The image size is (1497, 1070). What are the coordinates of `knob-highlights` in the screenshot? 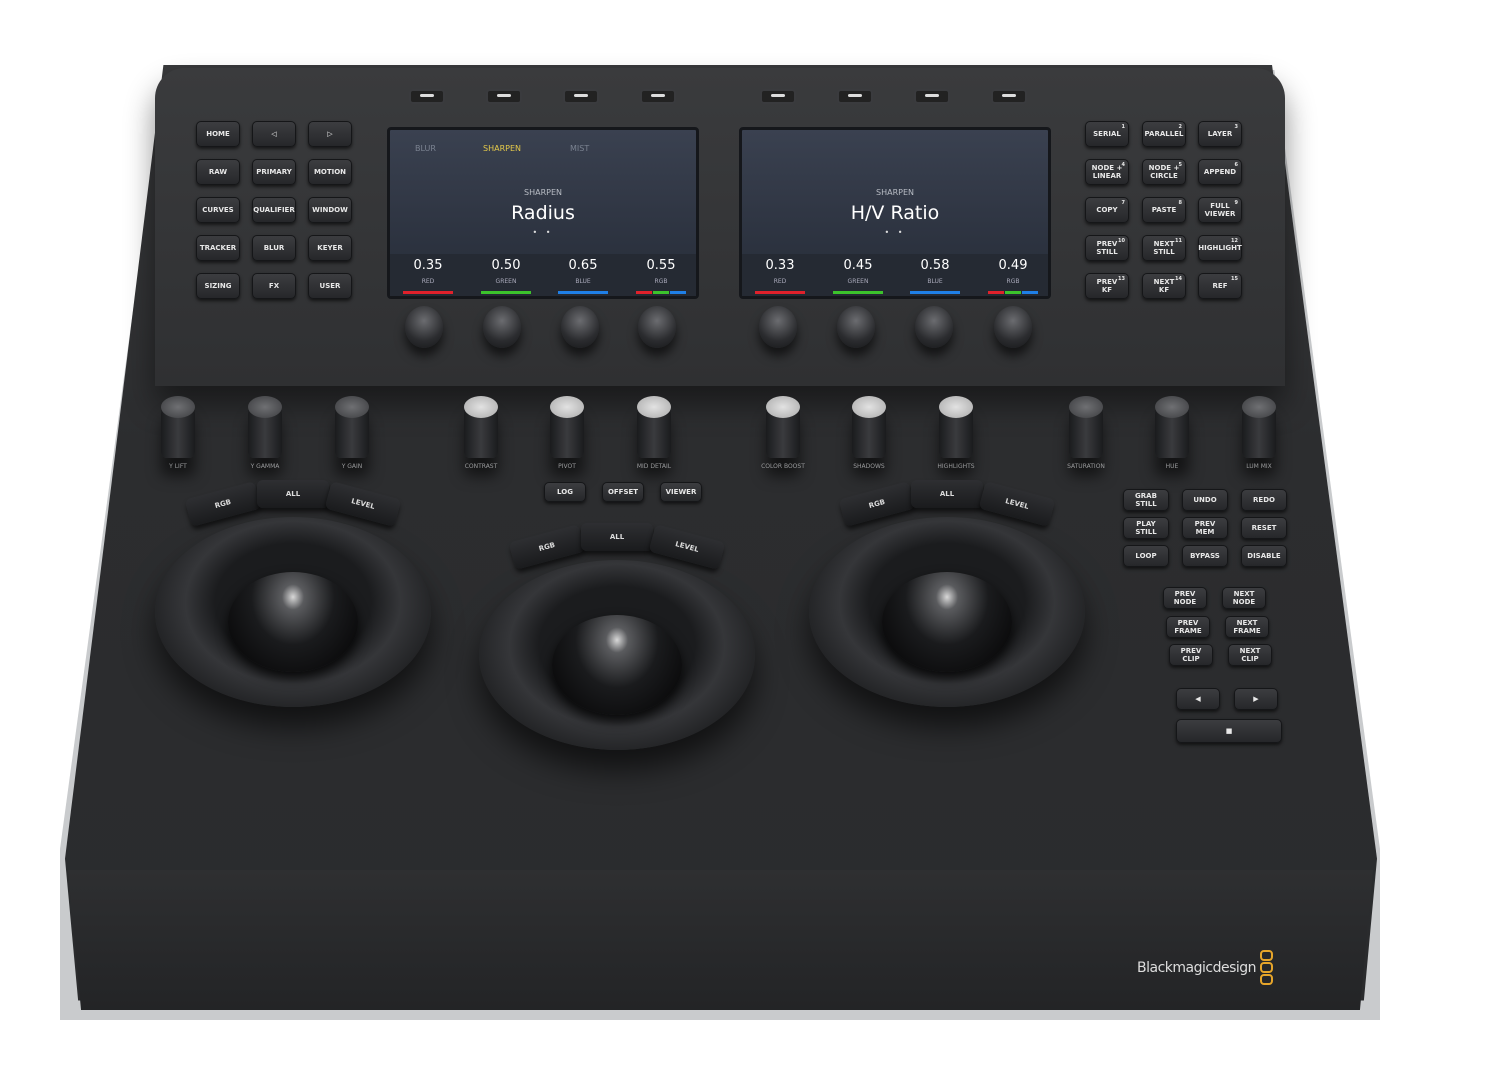 It's located at (956, 427).